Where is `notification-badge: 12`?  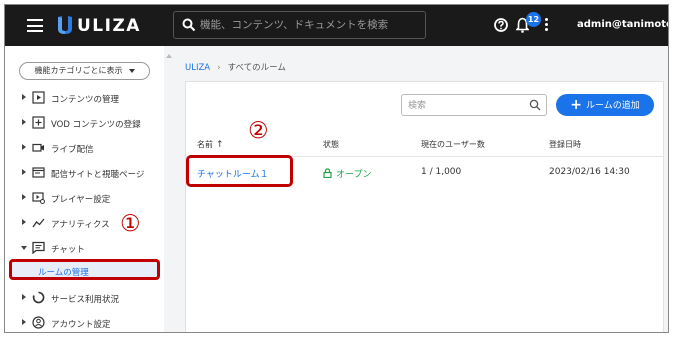 notification-badge: 12 is located at coordinates (533, 19).